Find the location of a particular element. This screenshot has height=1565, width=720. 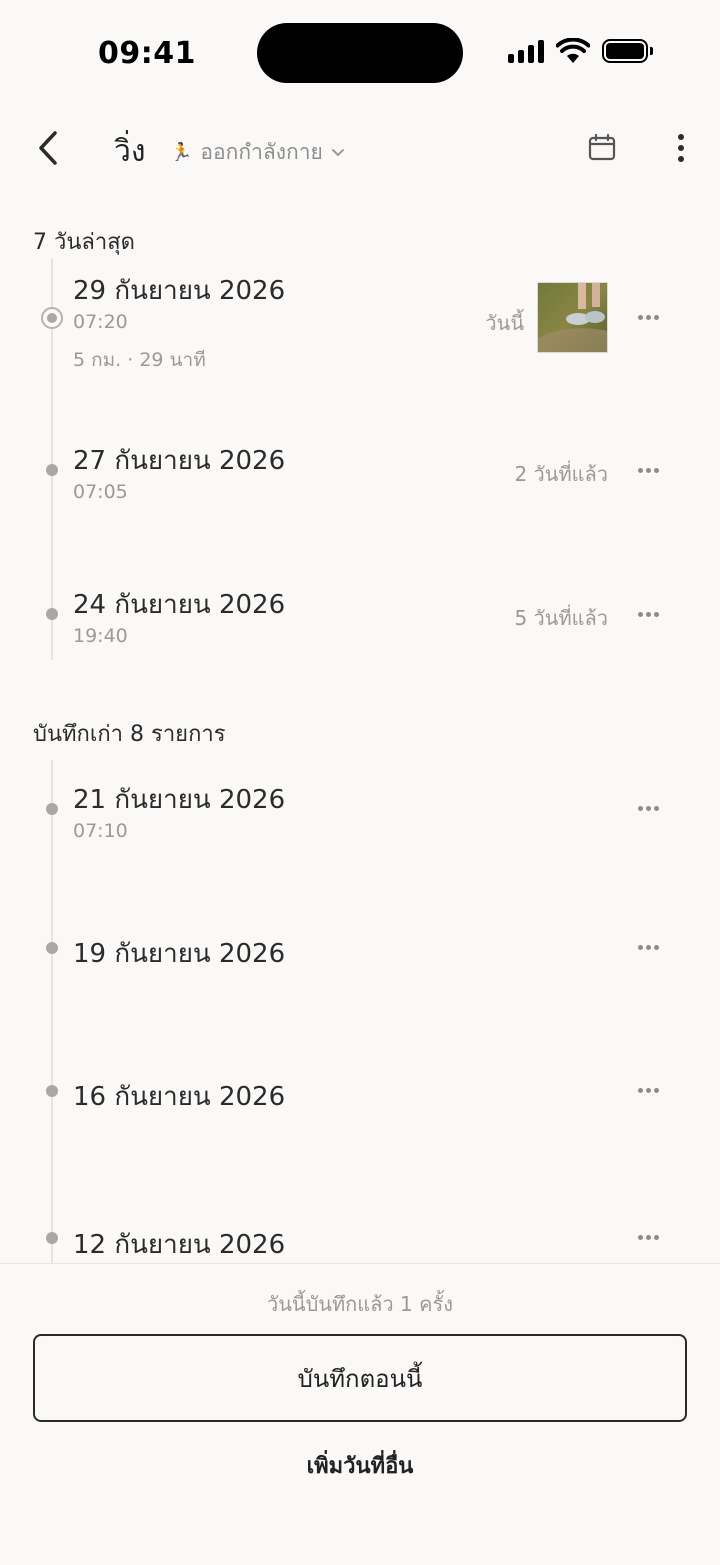

calendar-icon is located at coordinates (602, 147).